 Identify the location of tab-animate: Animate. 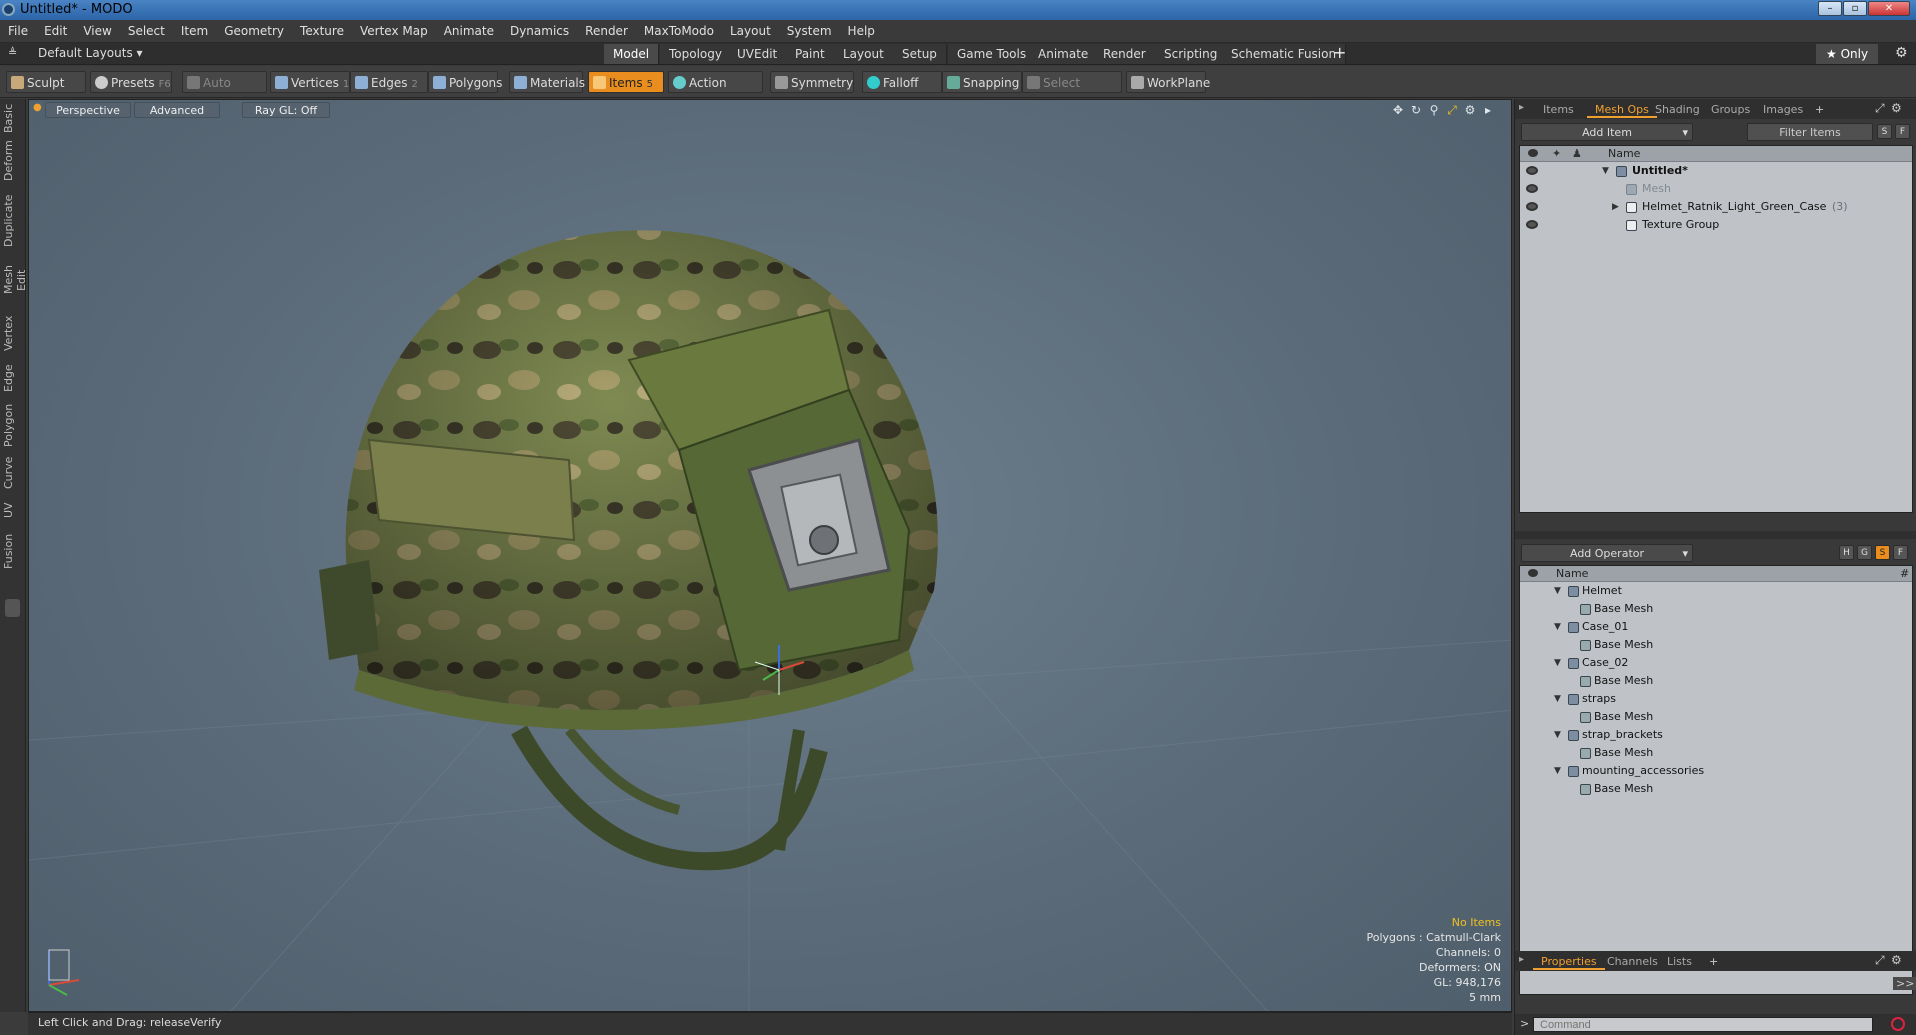
(1064, 54).